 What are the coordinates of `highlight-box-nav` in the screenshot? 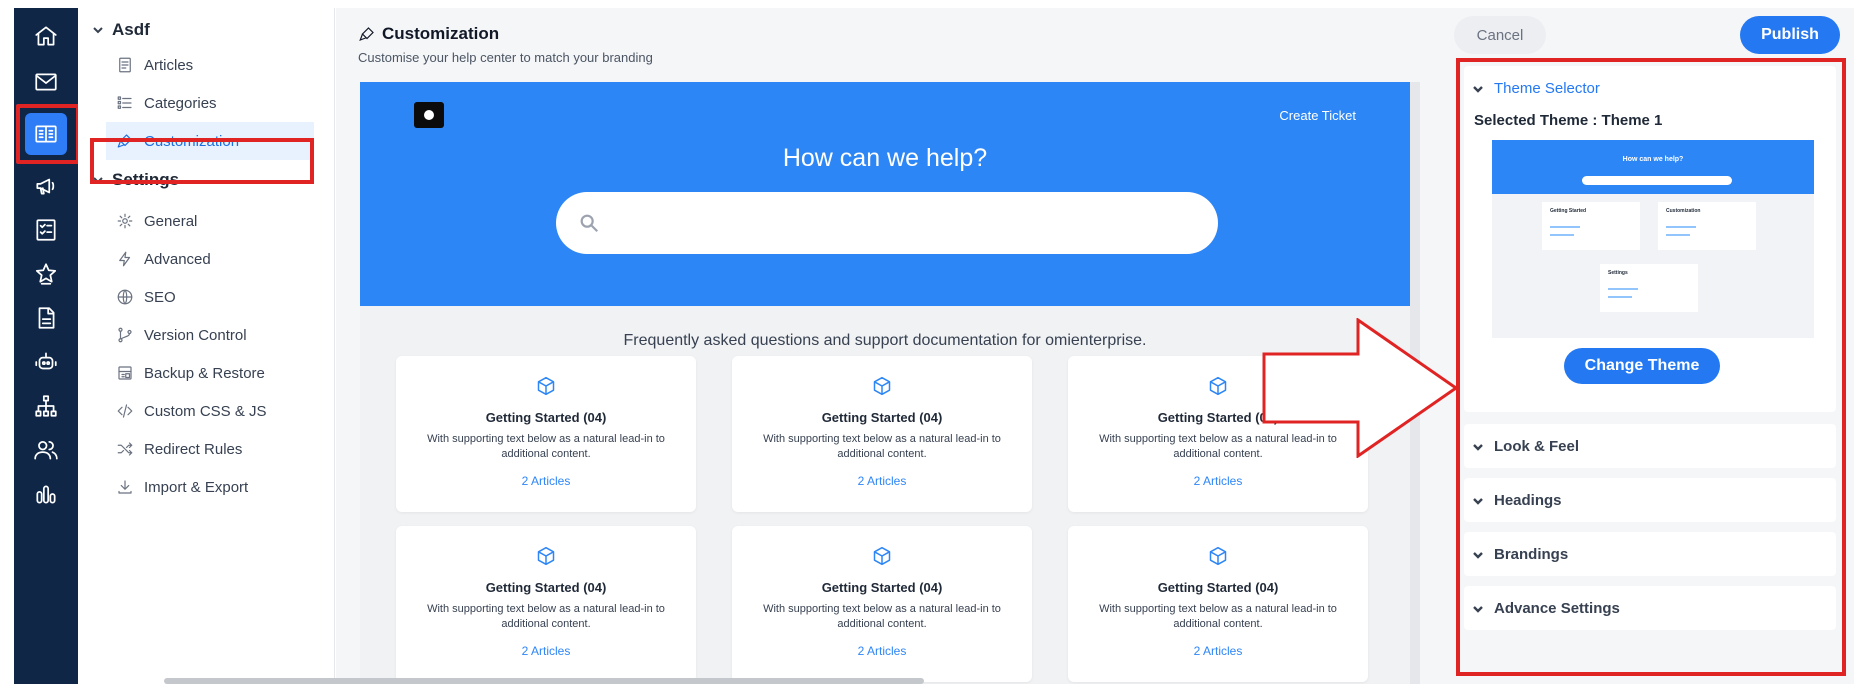 It's located at (202, 161).